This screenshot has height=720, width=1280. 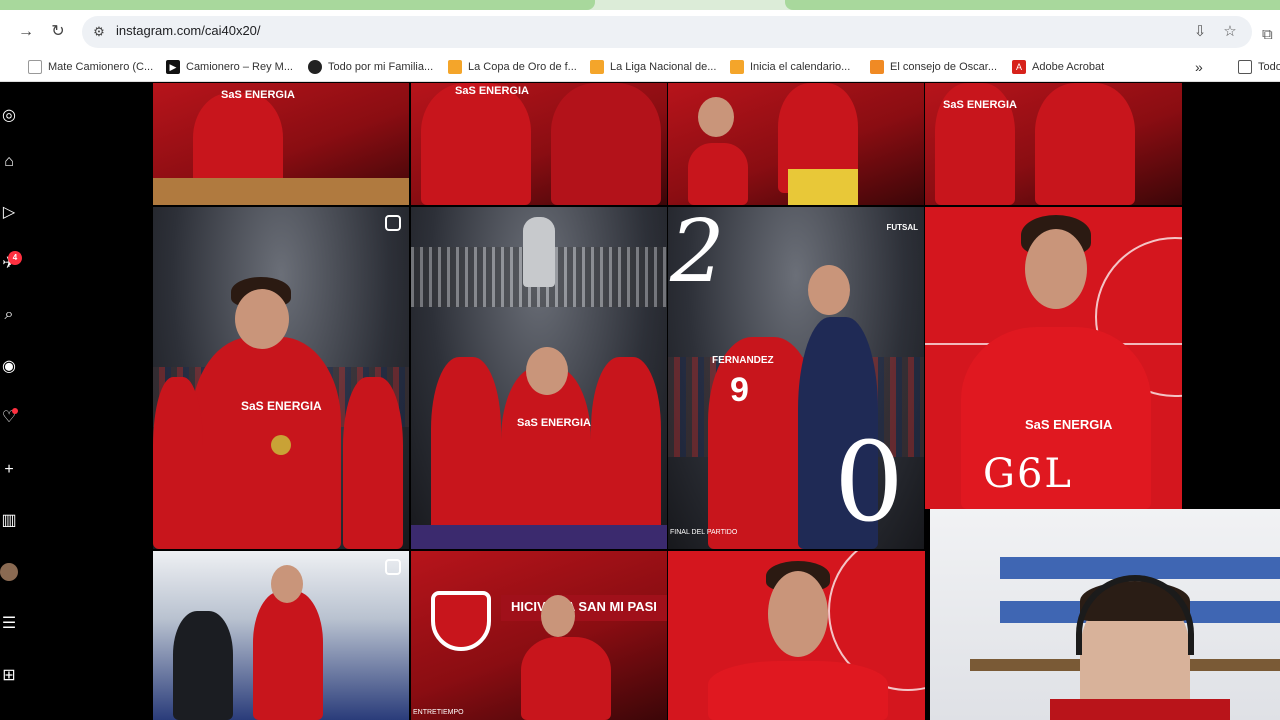 What do you see at coordinates (1200, 32) in the screenshot?
I see `install-app-icon: ⇩` at bounding box center [1200, 32].